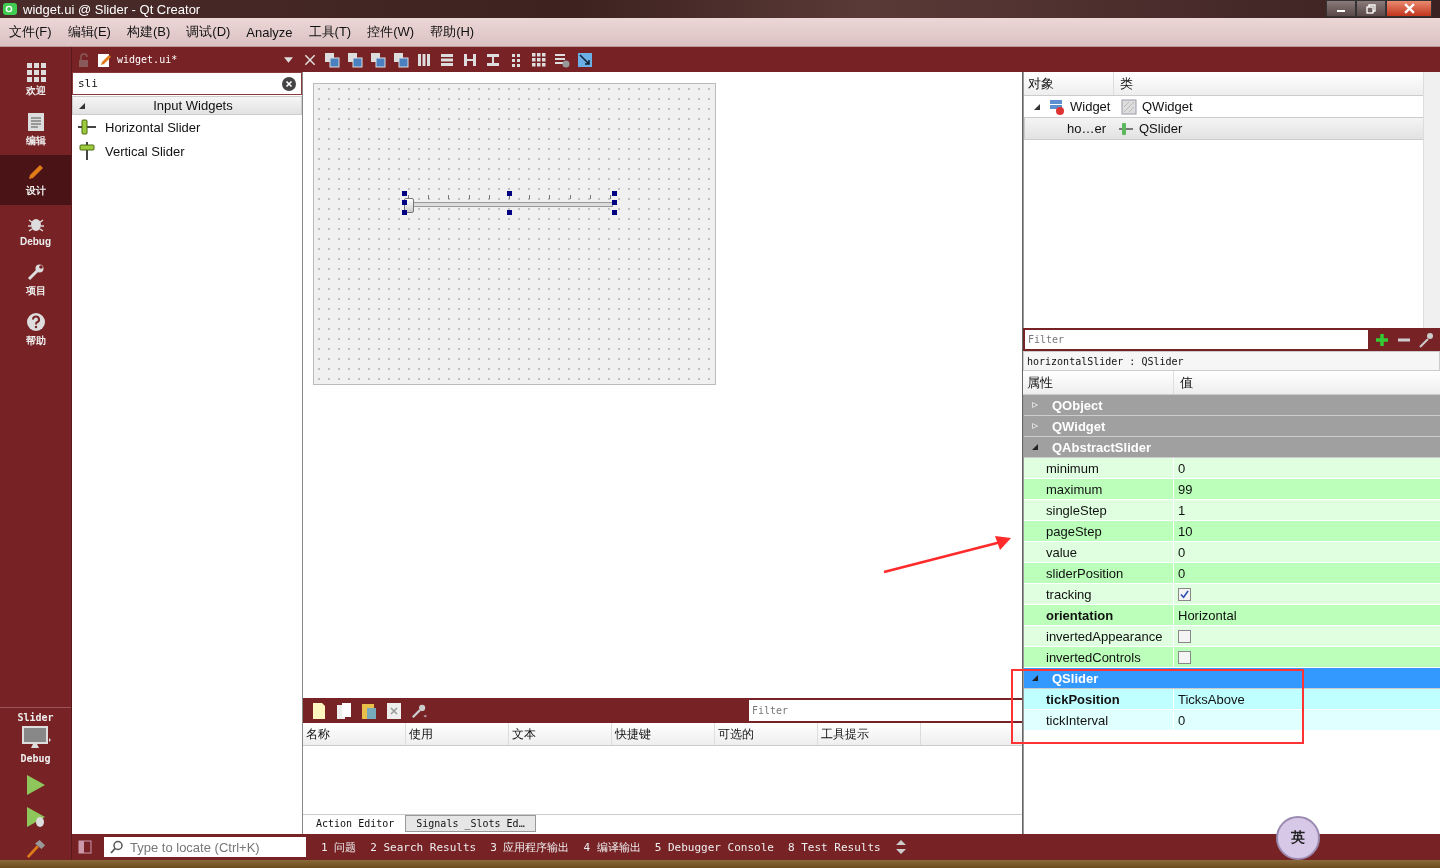 This screenshot has height=868, width=1440. I want to click on mode-tab: 项目, so click(35, 280).